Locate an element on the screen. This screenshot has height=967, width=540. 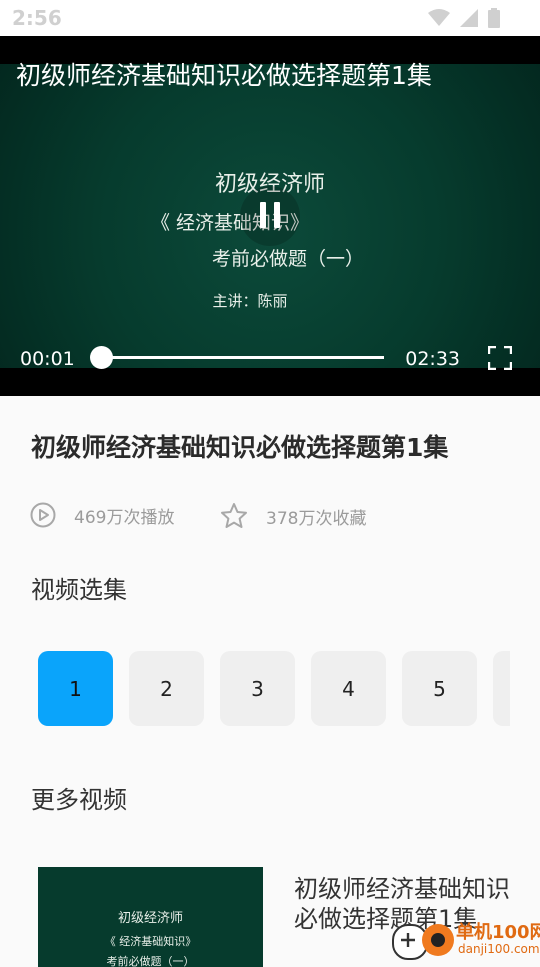
player-title: 初级师经济基础知识必做选择题第1集 is located at coordinates (224, 75).